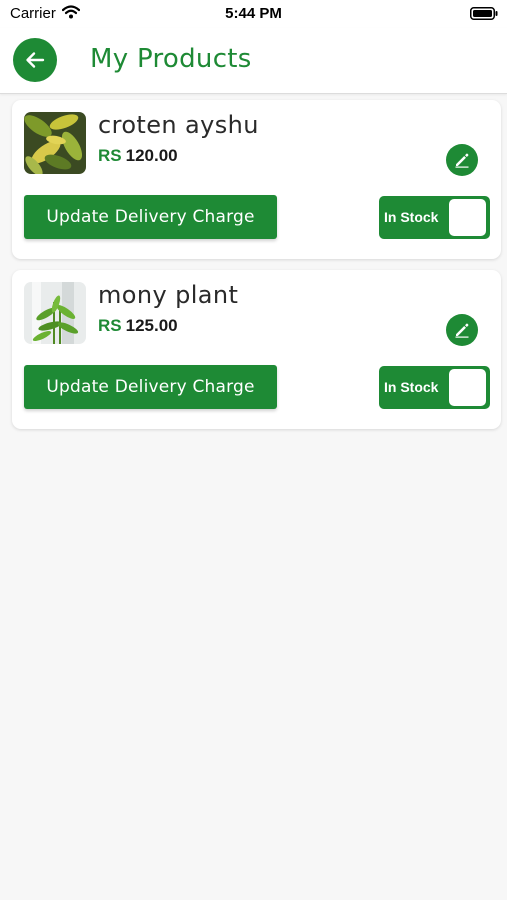 This screenshot has width=507, height=900. What do you see at coordinates (151, 325) in the screenshot?
I see `price-amount: 125.00` at bounding box center [151, 325].